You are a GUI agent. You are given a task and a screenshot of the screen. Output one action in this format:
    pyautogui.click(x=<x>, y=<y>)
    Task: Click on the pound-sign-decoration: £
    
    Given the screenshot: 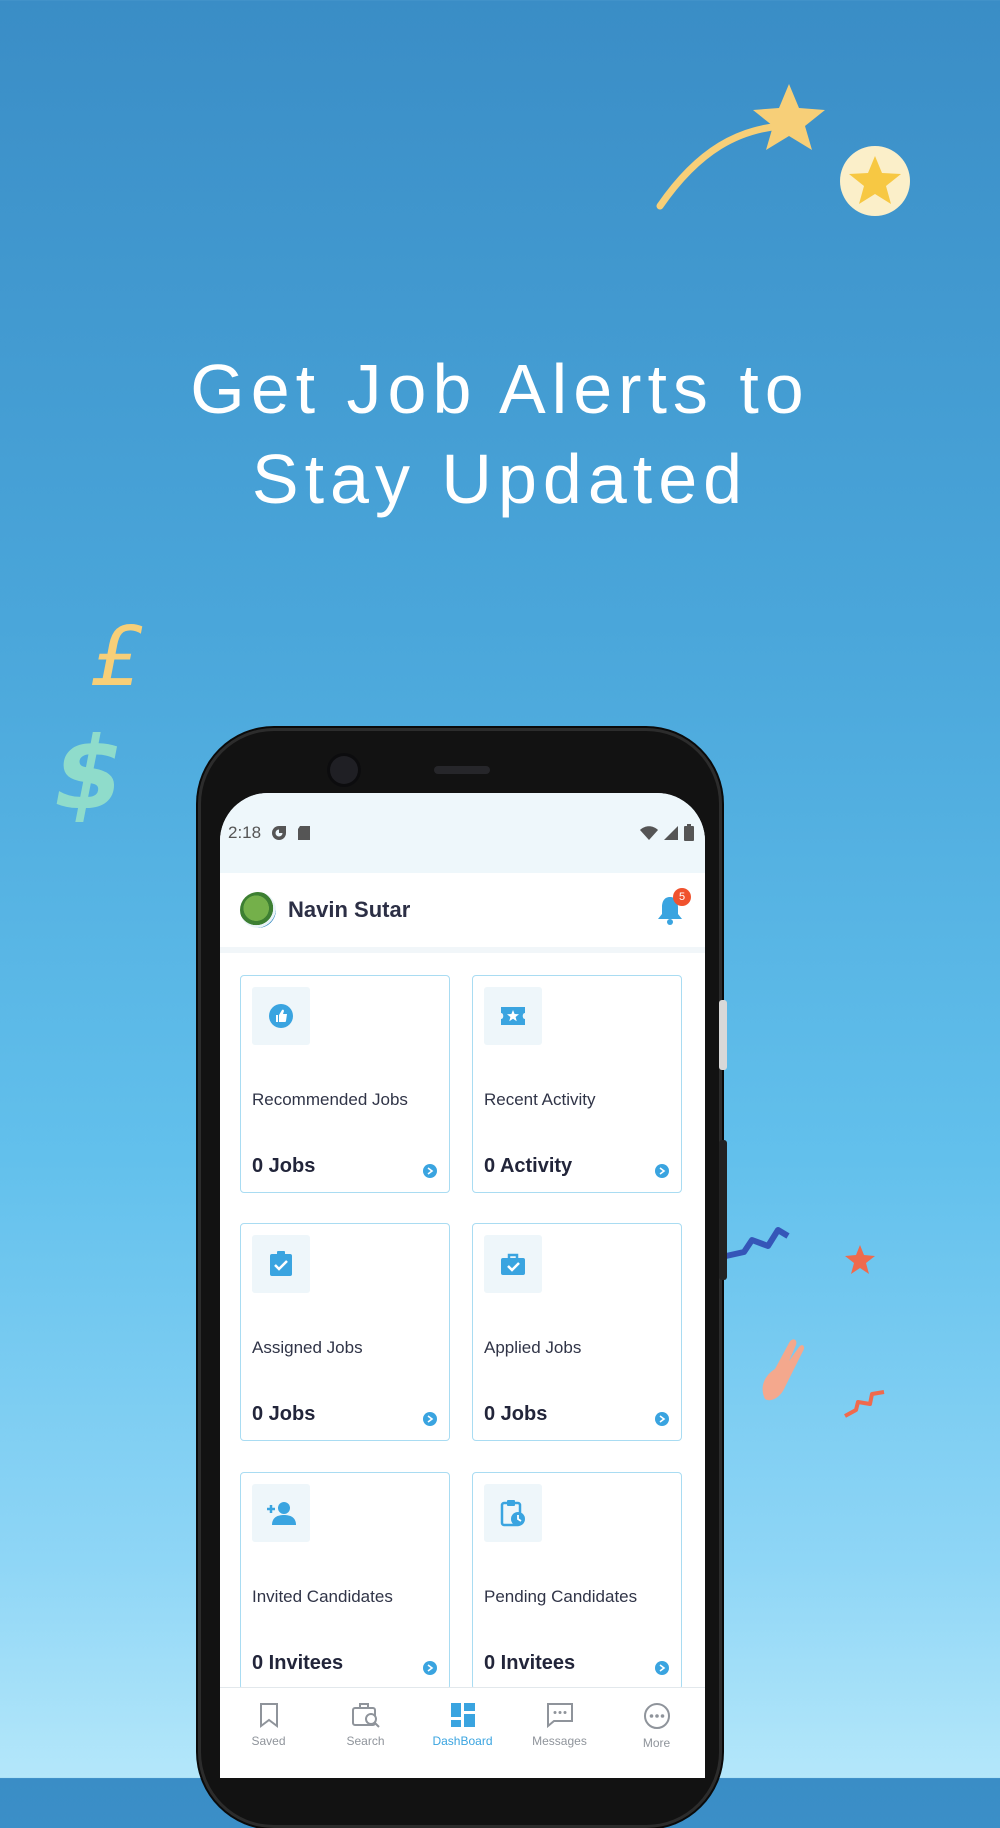 What is the action you would take?
    pyautogui.click(x=116, y=655)
    